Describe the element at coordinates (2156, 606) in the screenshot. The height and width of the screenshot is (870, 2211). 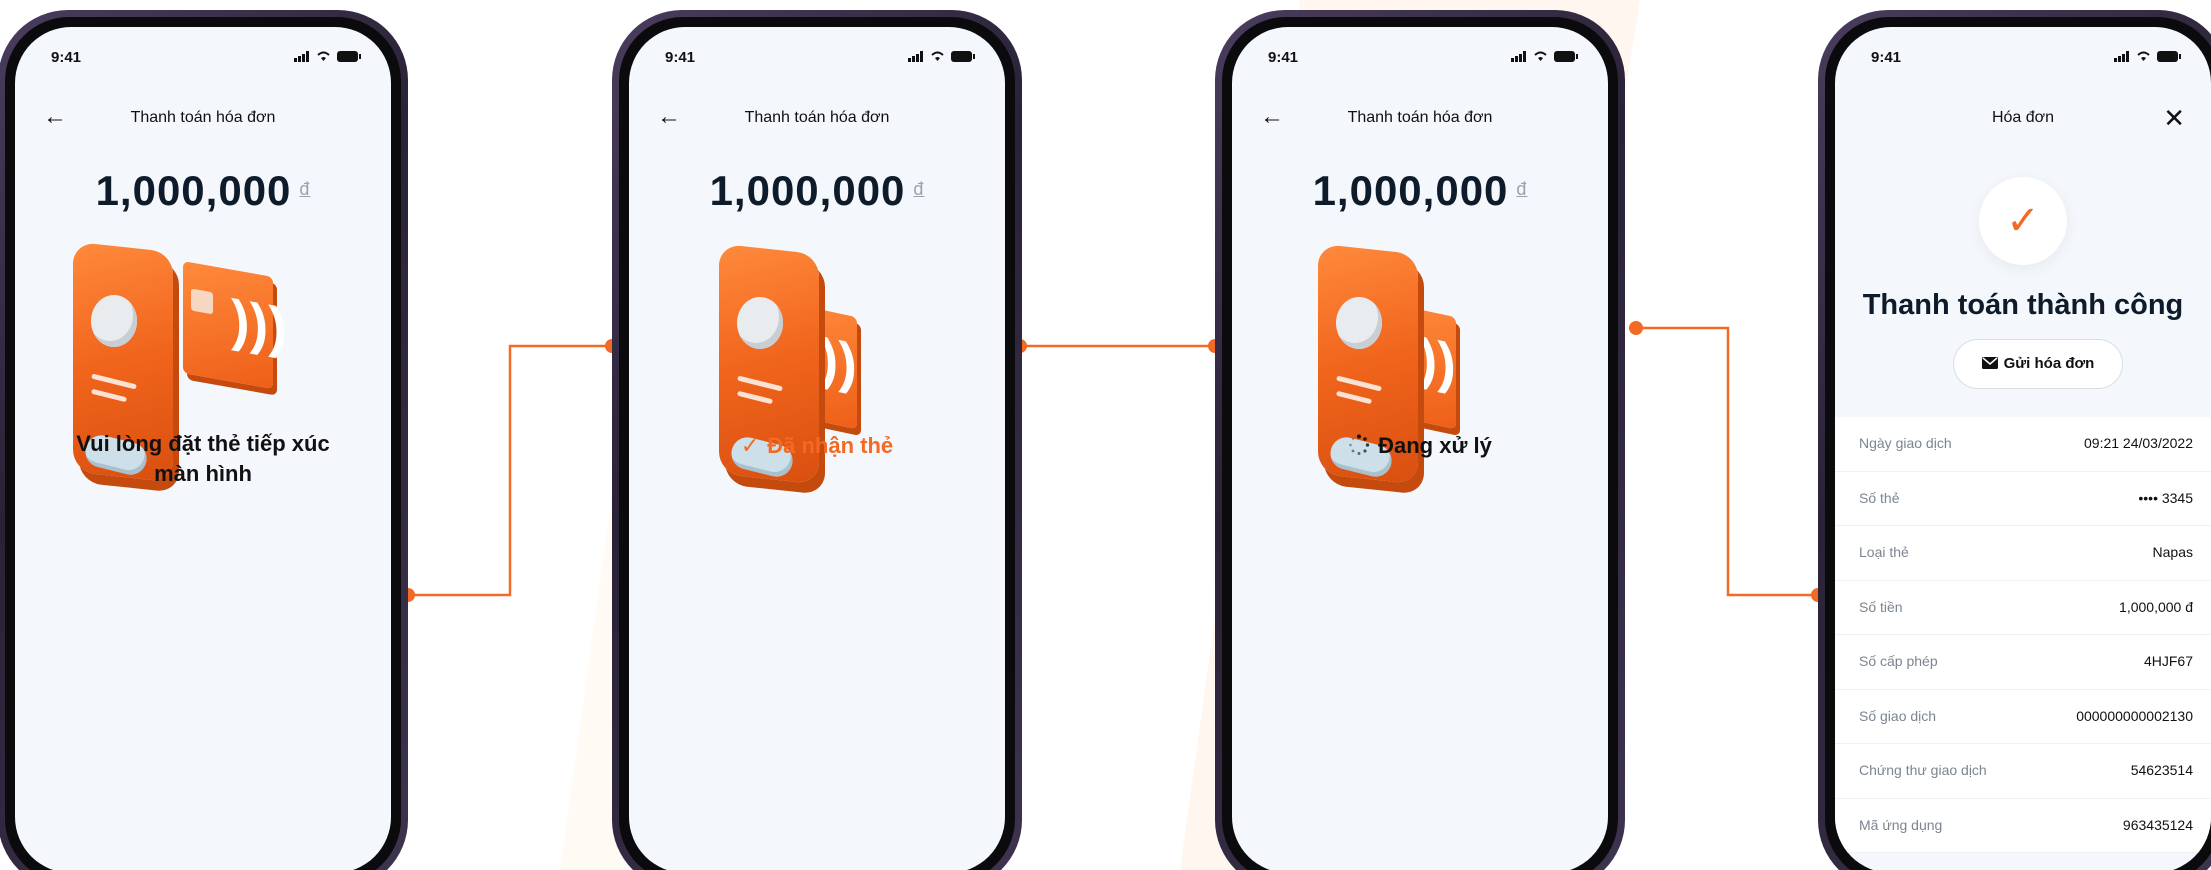
I see `row-value: 1,000,000 đ` at that location.